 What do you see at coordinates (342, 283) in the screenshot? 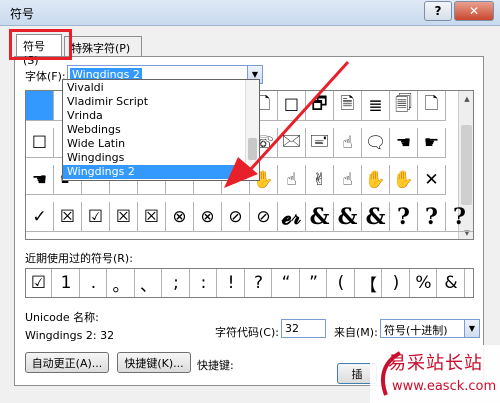
I see `recent-symbol-cell: (` at bounding box center [342, 283].